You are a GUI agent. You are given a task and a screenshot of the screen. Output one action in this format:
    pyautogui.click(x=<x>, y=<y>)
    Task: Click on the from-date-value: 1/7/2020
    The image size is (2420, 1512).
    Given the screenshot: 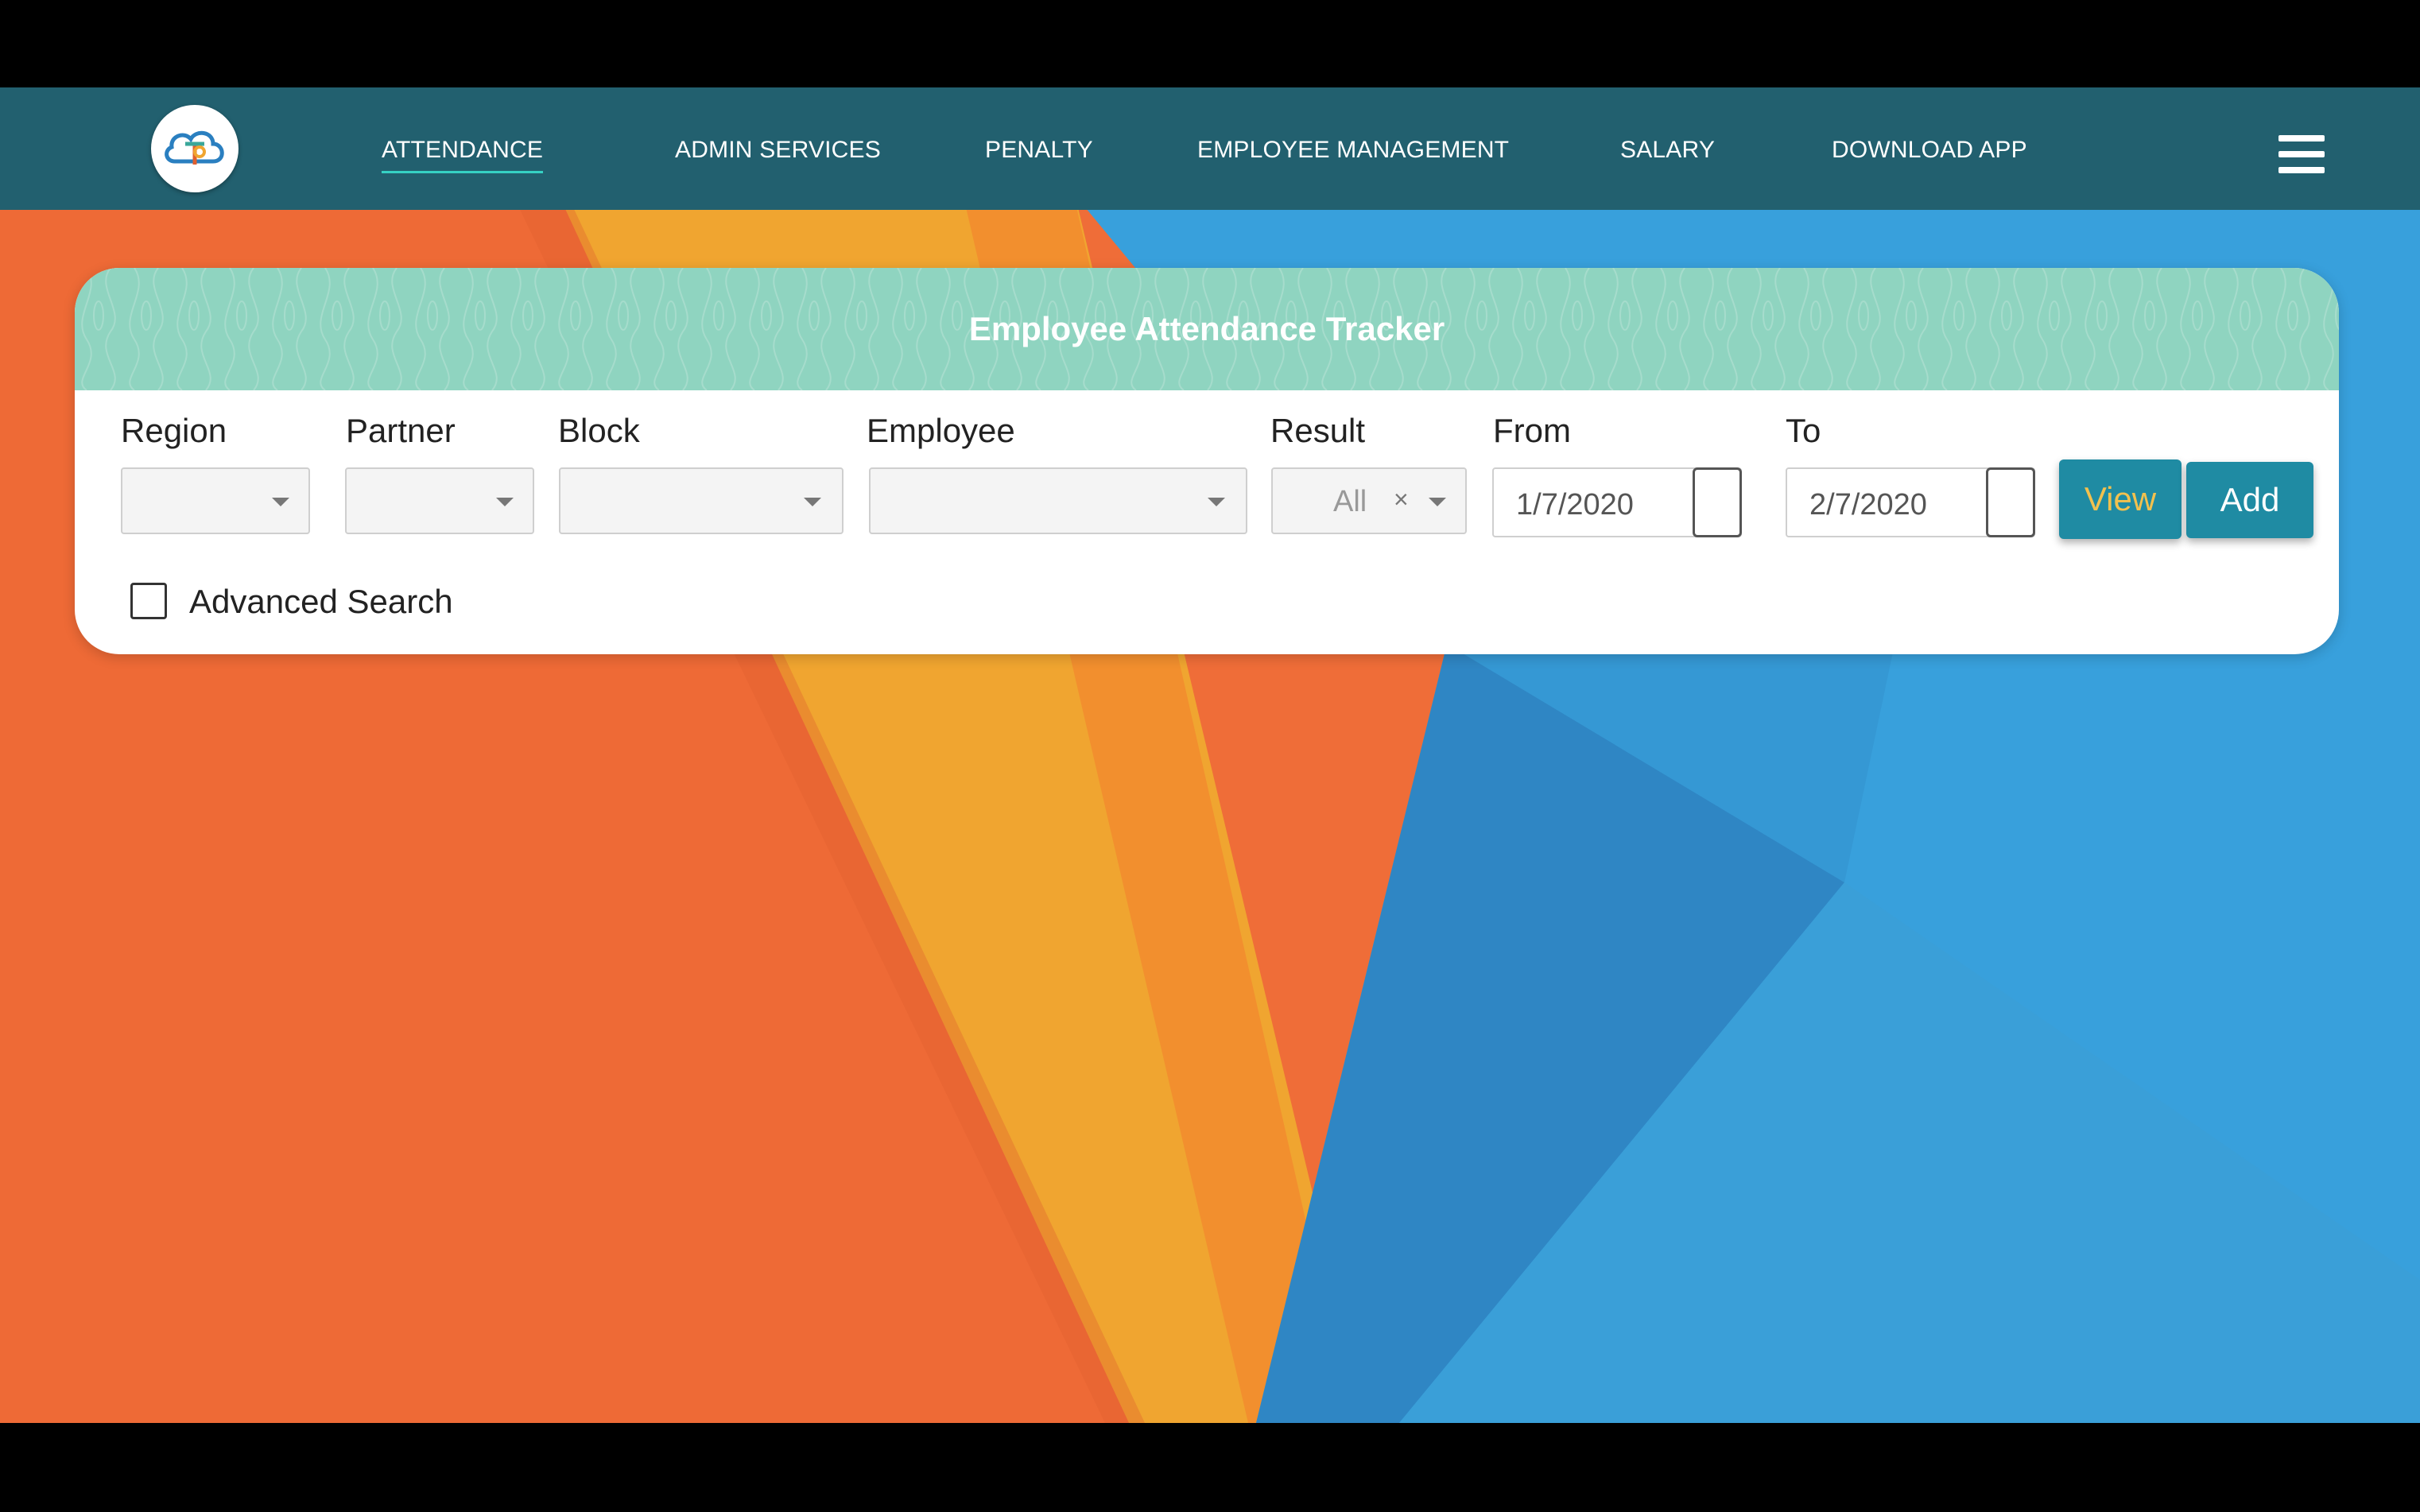 What is the action you would take?
    pyautogui.click(x=1575, y=504)
    